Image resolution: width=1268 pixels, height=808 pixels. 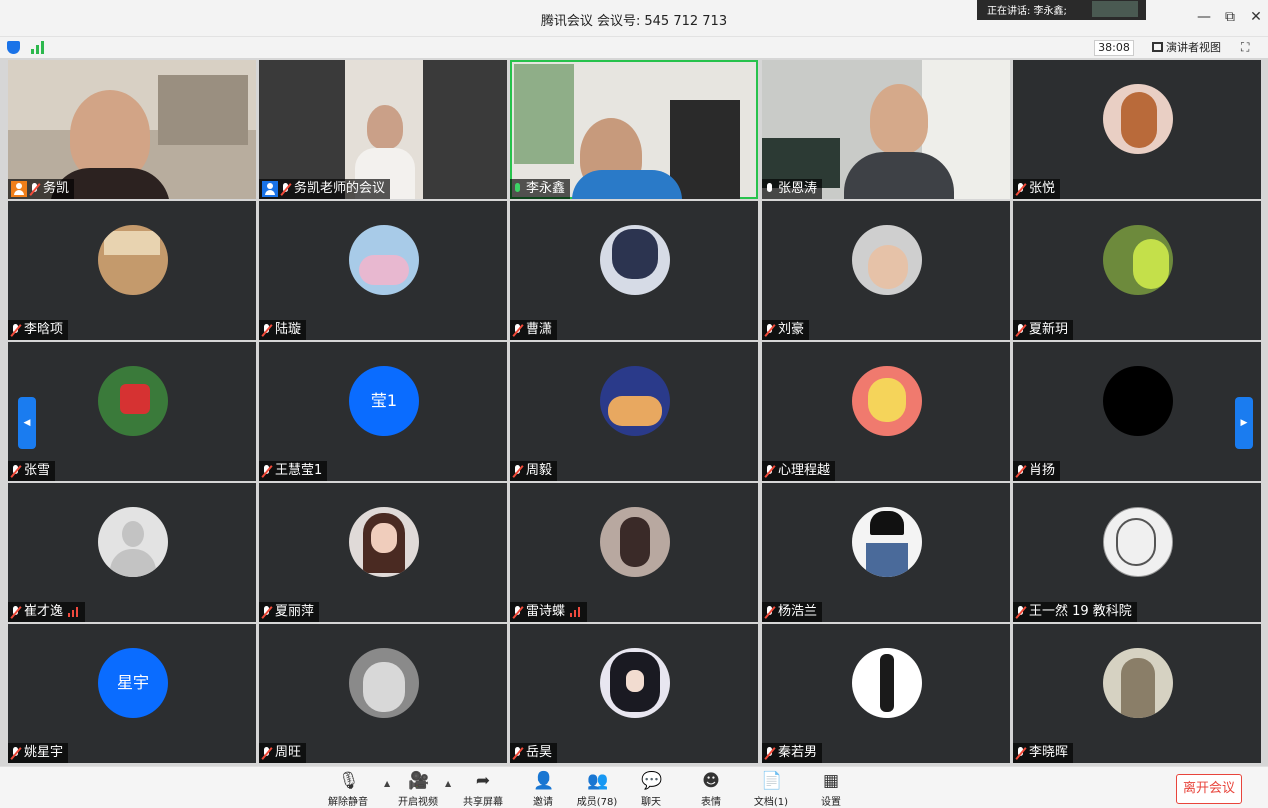 What do you see at coordinates (1193, 47) in the screenshot?
I see `speaker-view-label: 演讲者视图` at bounding box center [1193, 47].